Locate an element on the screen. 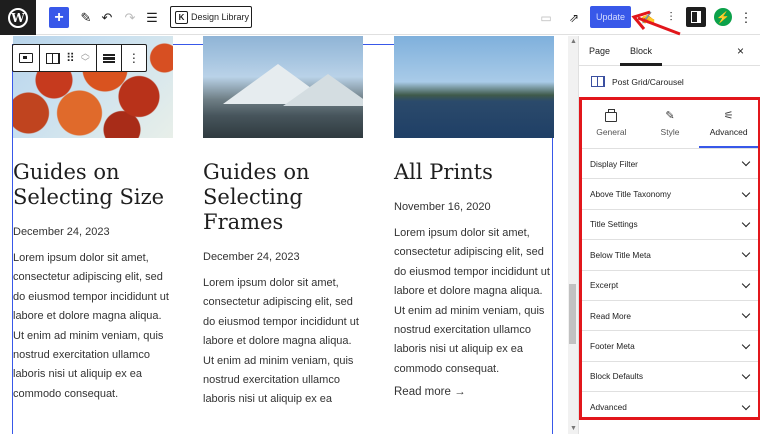 The image size is (760, 434). sidebar-icon is located at coordinates (696, 17).